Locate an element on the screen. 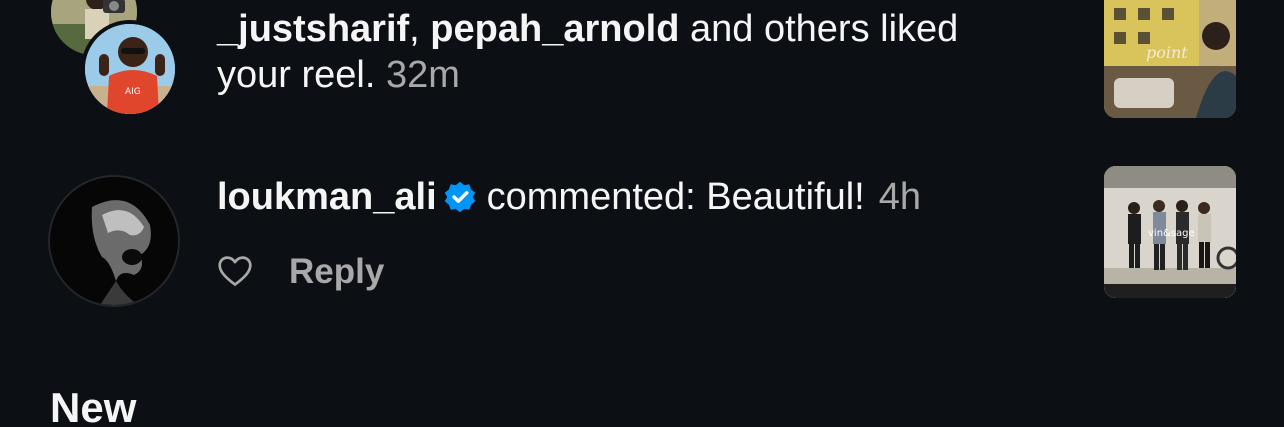 Image resolution: width=1284 pixels, height=427 pixels. comment-text: commented: Beautiful! is located at coordinates (675, 197).